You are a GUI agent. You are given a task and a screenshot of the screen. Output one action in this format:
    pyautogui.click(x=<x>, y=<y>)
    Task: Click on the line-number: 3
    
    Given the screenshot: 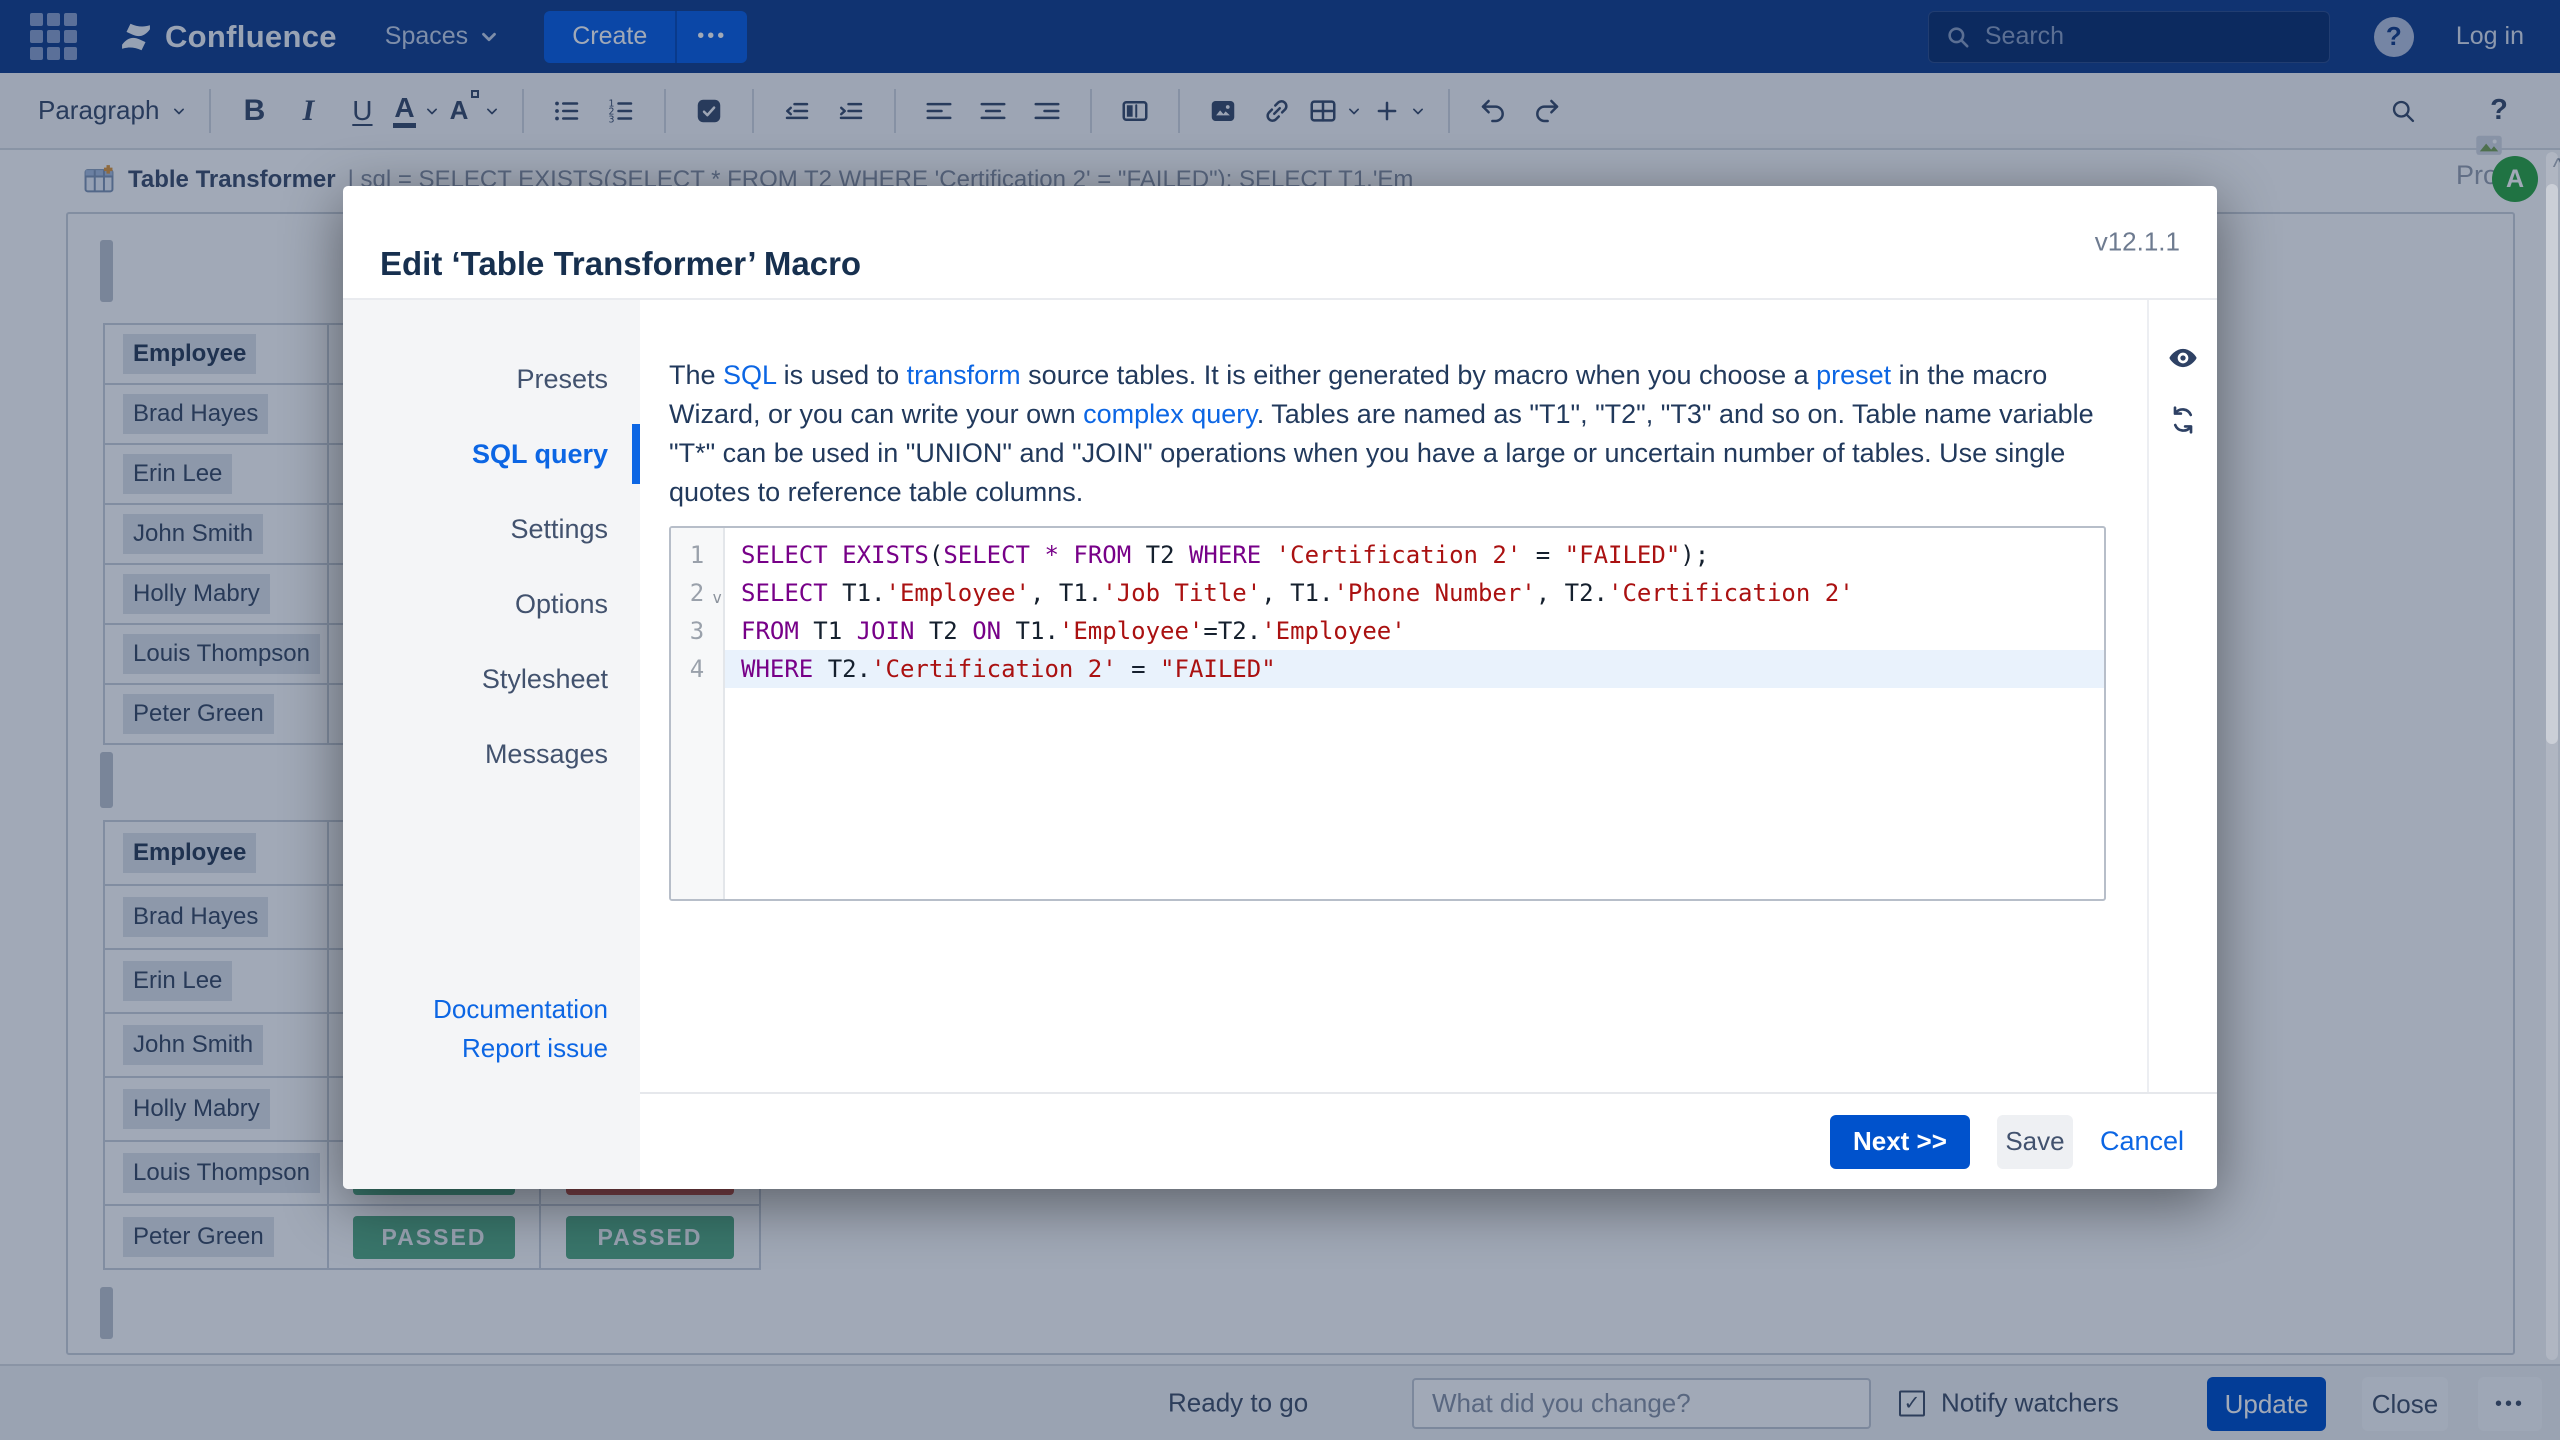 What is the action you would take?
    pyautogui.click(x=697, y=631)
    